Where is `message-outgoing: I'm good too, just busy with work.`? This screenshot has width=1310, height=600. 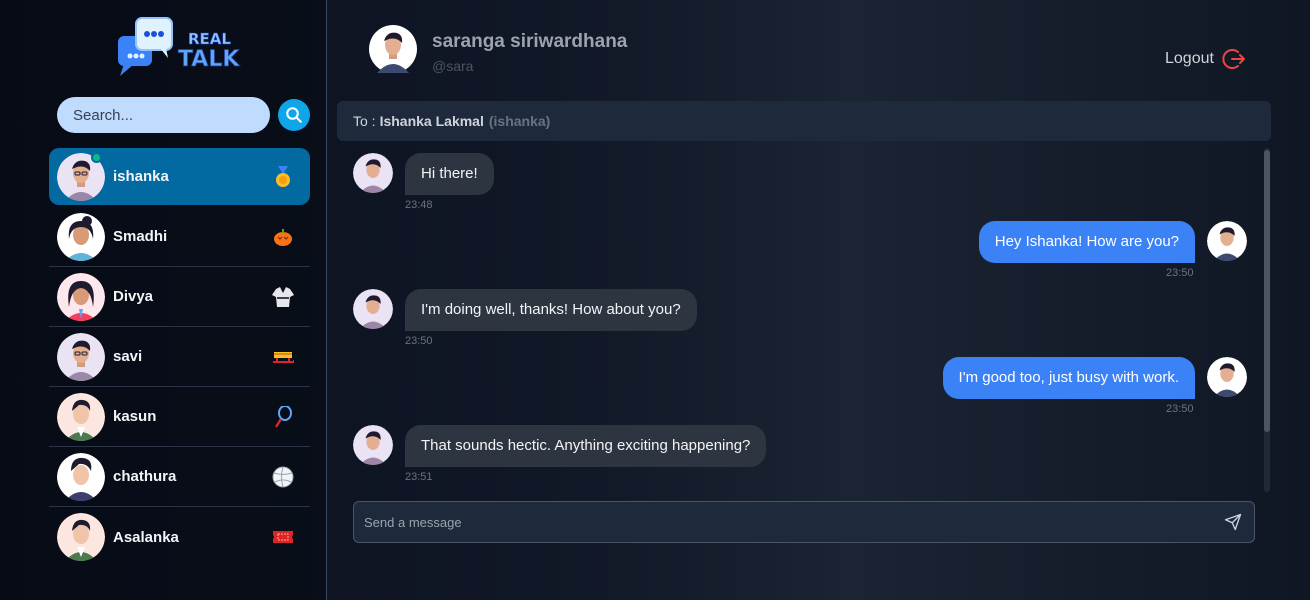
message-outgoing: I'm good too, just busy with work. is located at coordinates (1094, 378).